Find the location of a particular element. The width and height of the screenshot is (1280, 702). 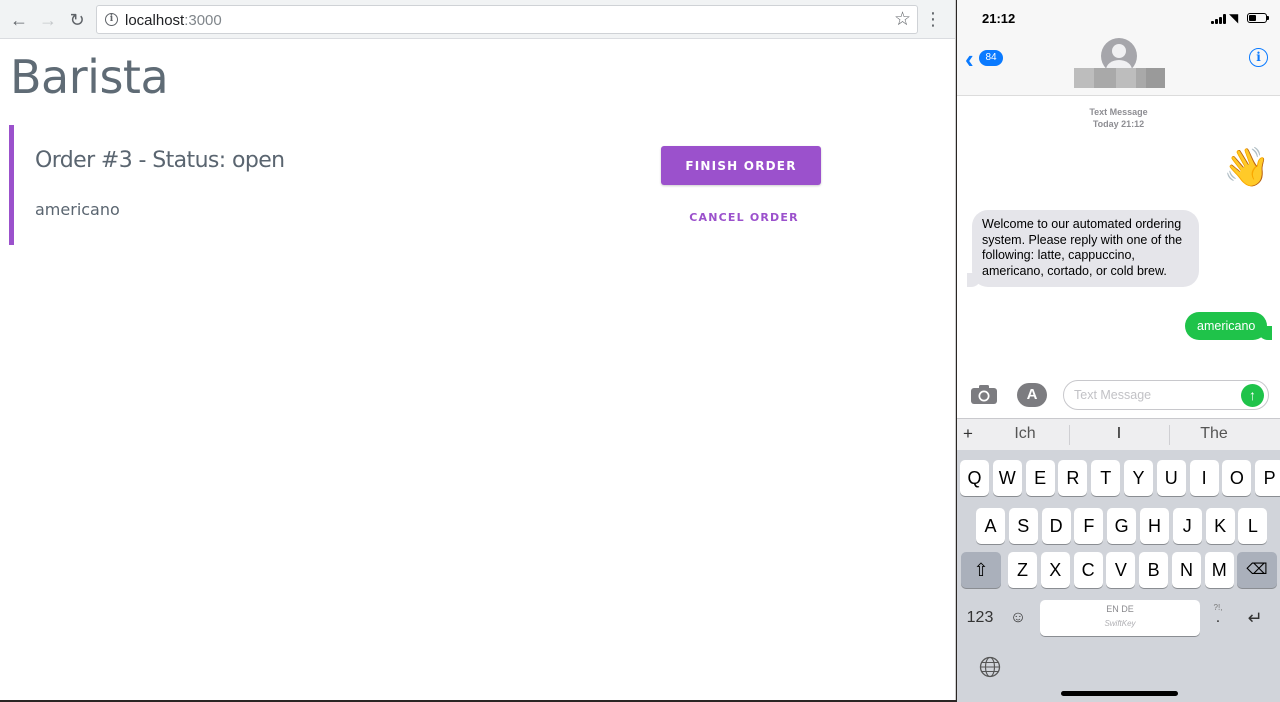

key-n: N is located at coordinates (1186, 570).